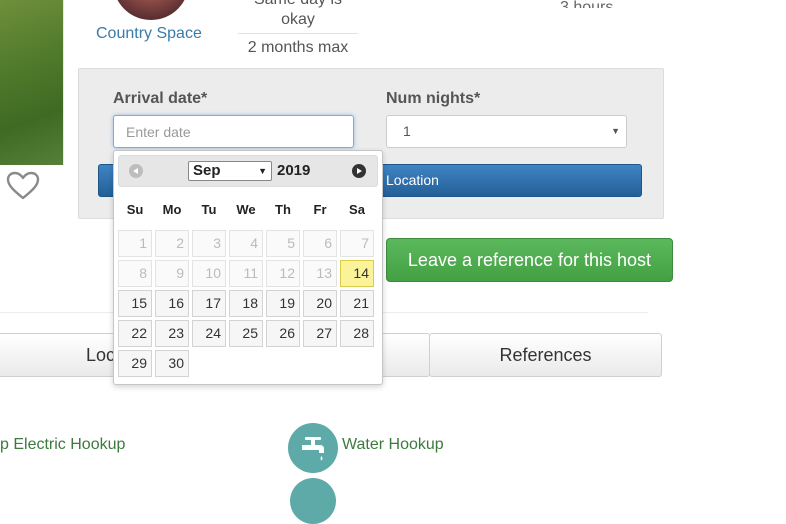 This screenshot has width=786, height=524. What do you see at coordinates (357, 243) in the screenshot?
I see `calendar-day: 7` at bounding box center [357, 243].